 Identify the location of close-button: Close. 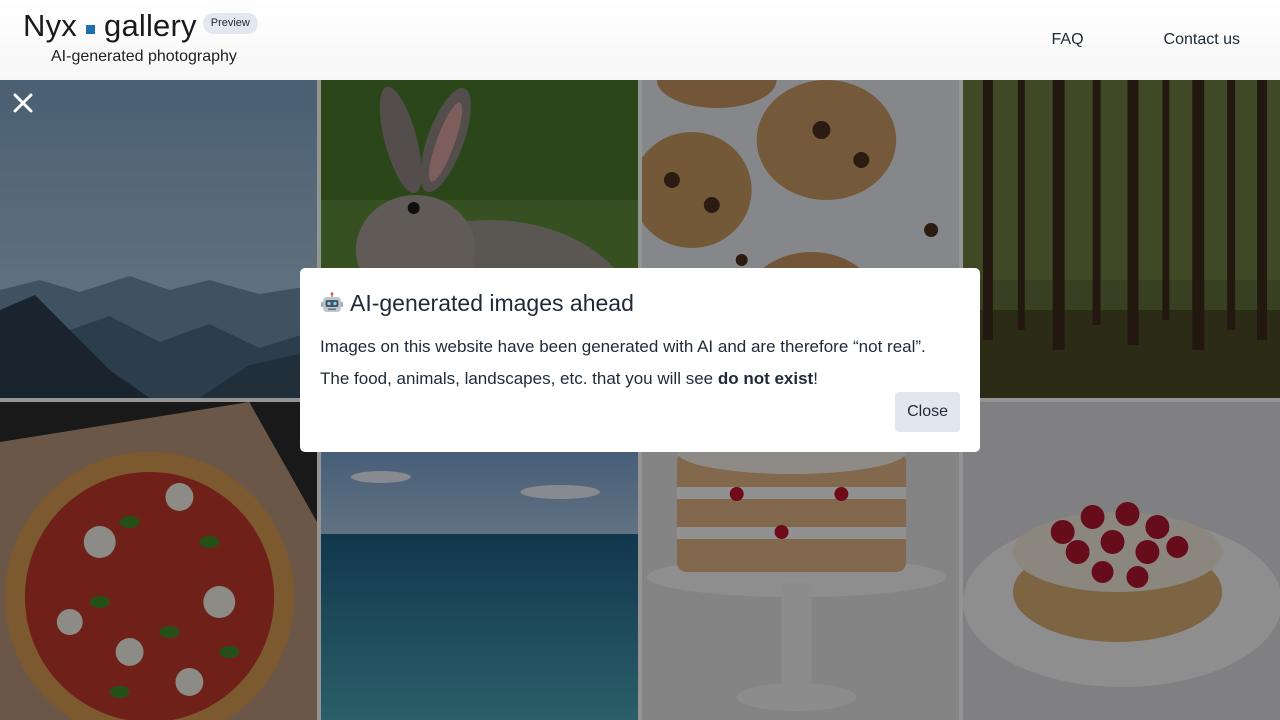
(927, 412).